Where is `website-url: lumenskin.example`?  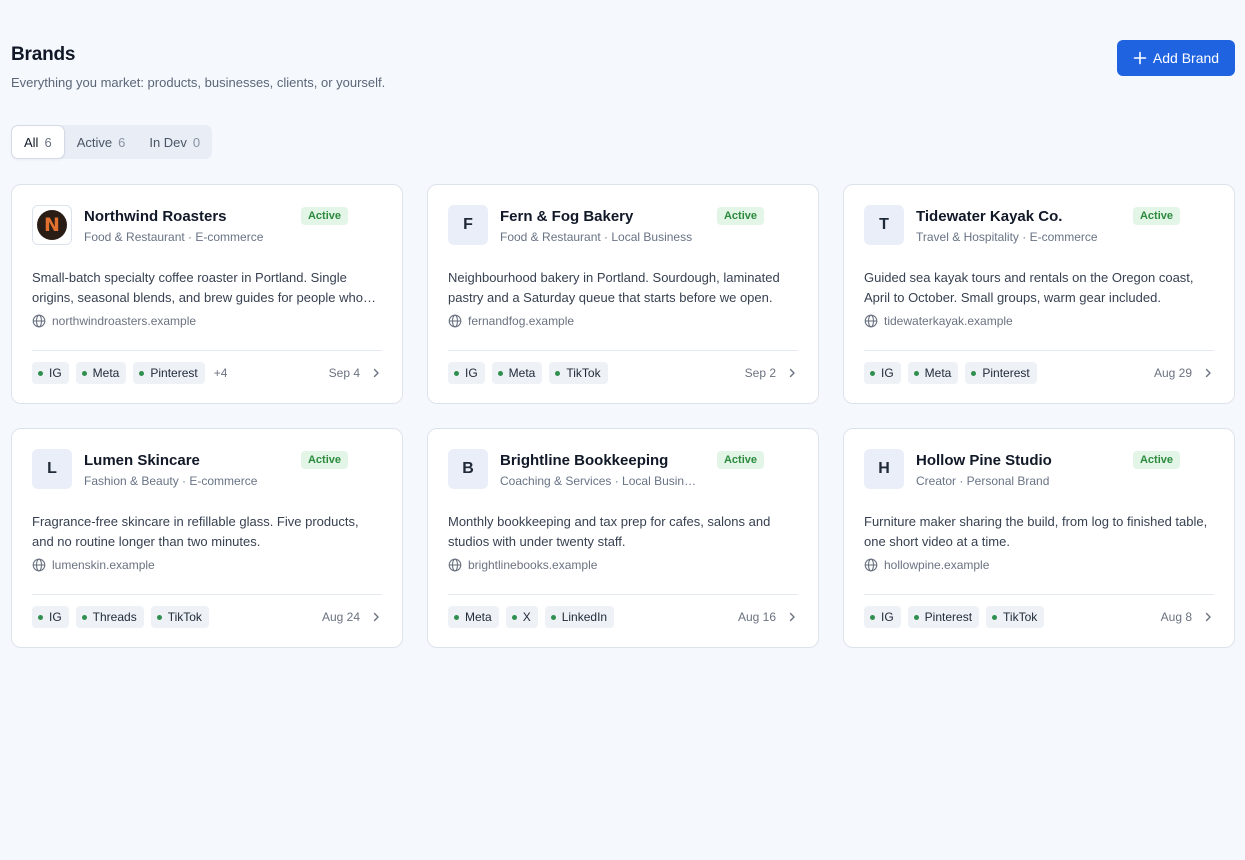 website-url: lumenskin.example is located at coordinates (103, 565).